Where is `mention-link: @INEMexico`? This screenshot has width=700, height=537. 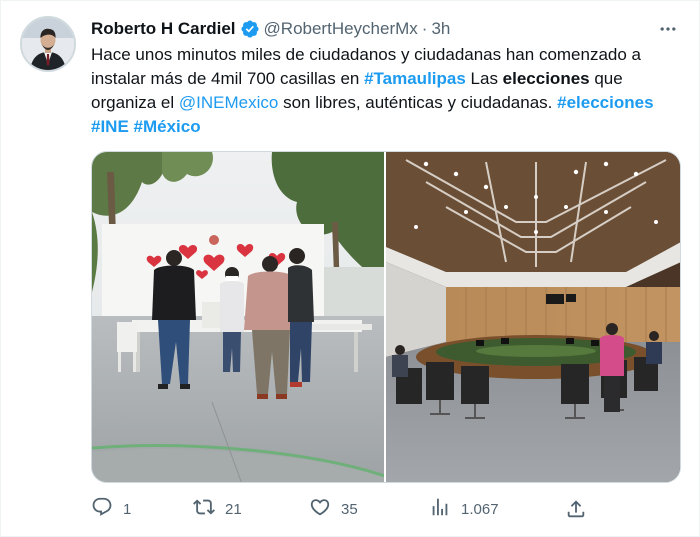 mention-link: @INEMexico is located at coordinates (228, 102).